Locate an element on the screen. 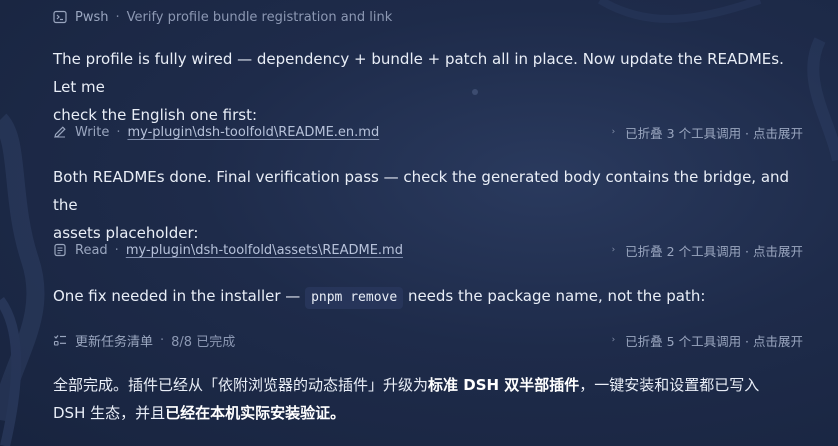 This screenshot has height=446, width=838. inline-code: pnpm remove is located at coordinates (354, 298).